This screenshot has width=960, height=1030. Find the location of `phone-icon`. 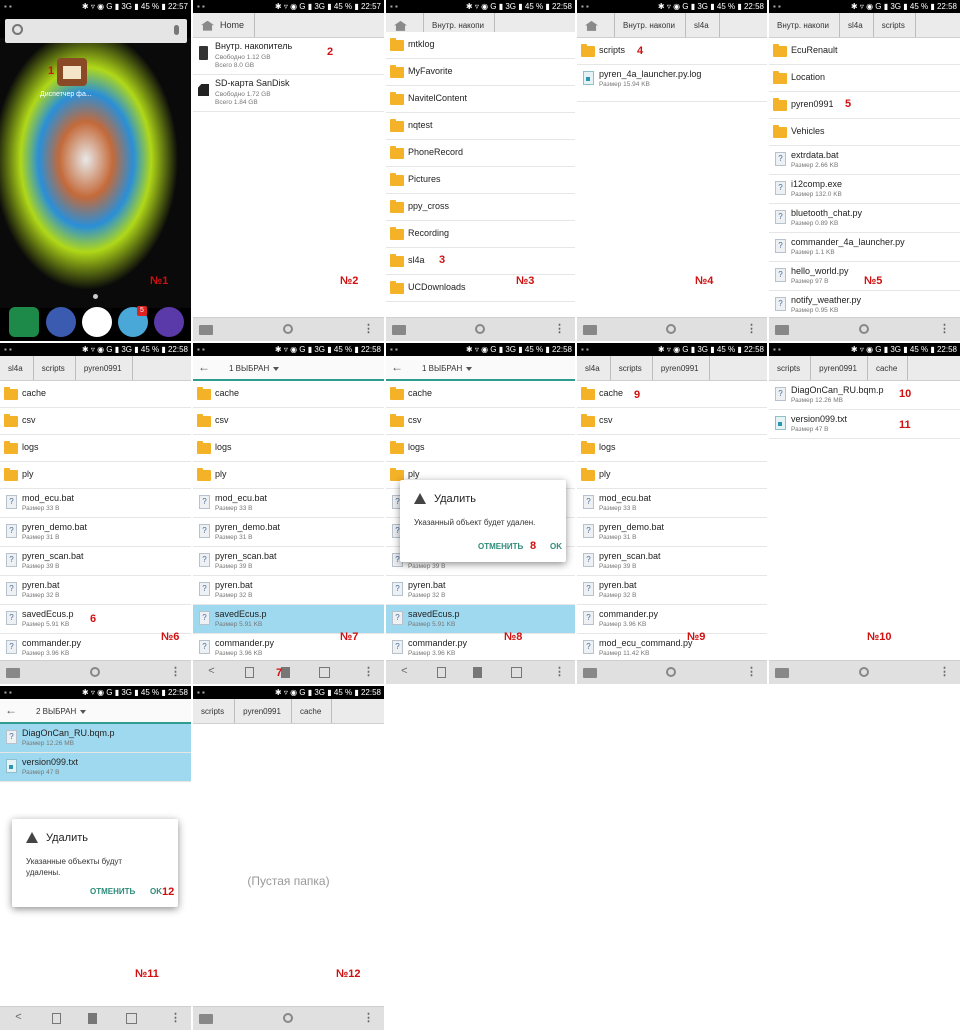

phone-icon is located at coordinates (24, 322).